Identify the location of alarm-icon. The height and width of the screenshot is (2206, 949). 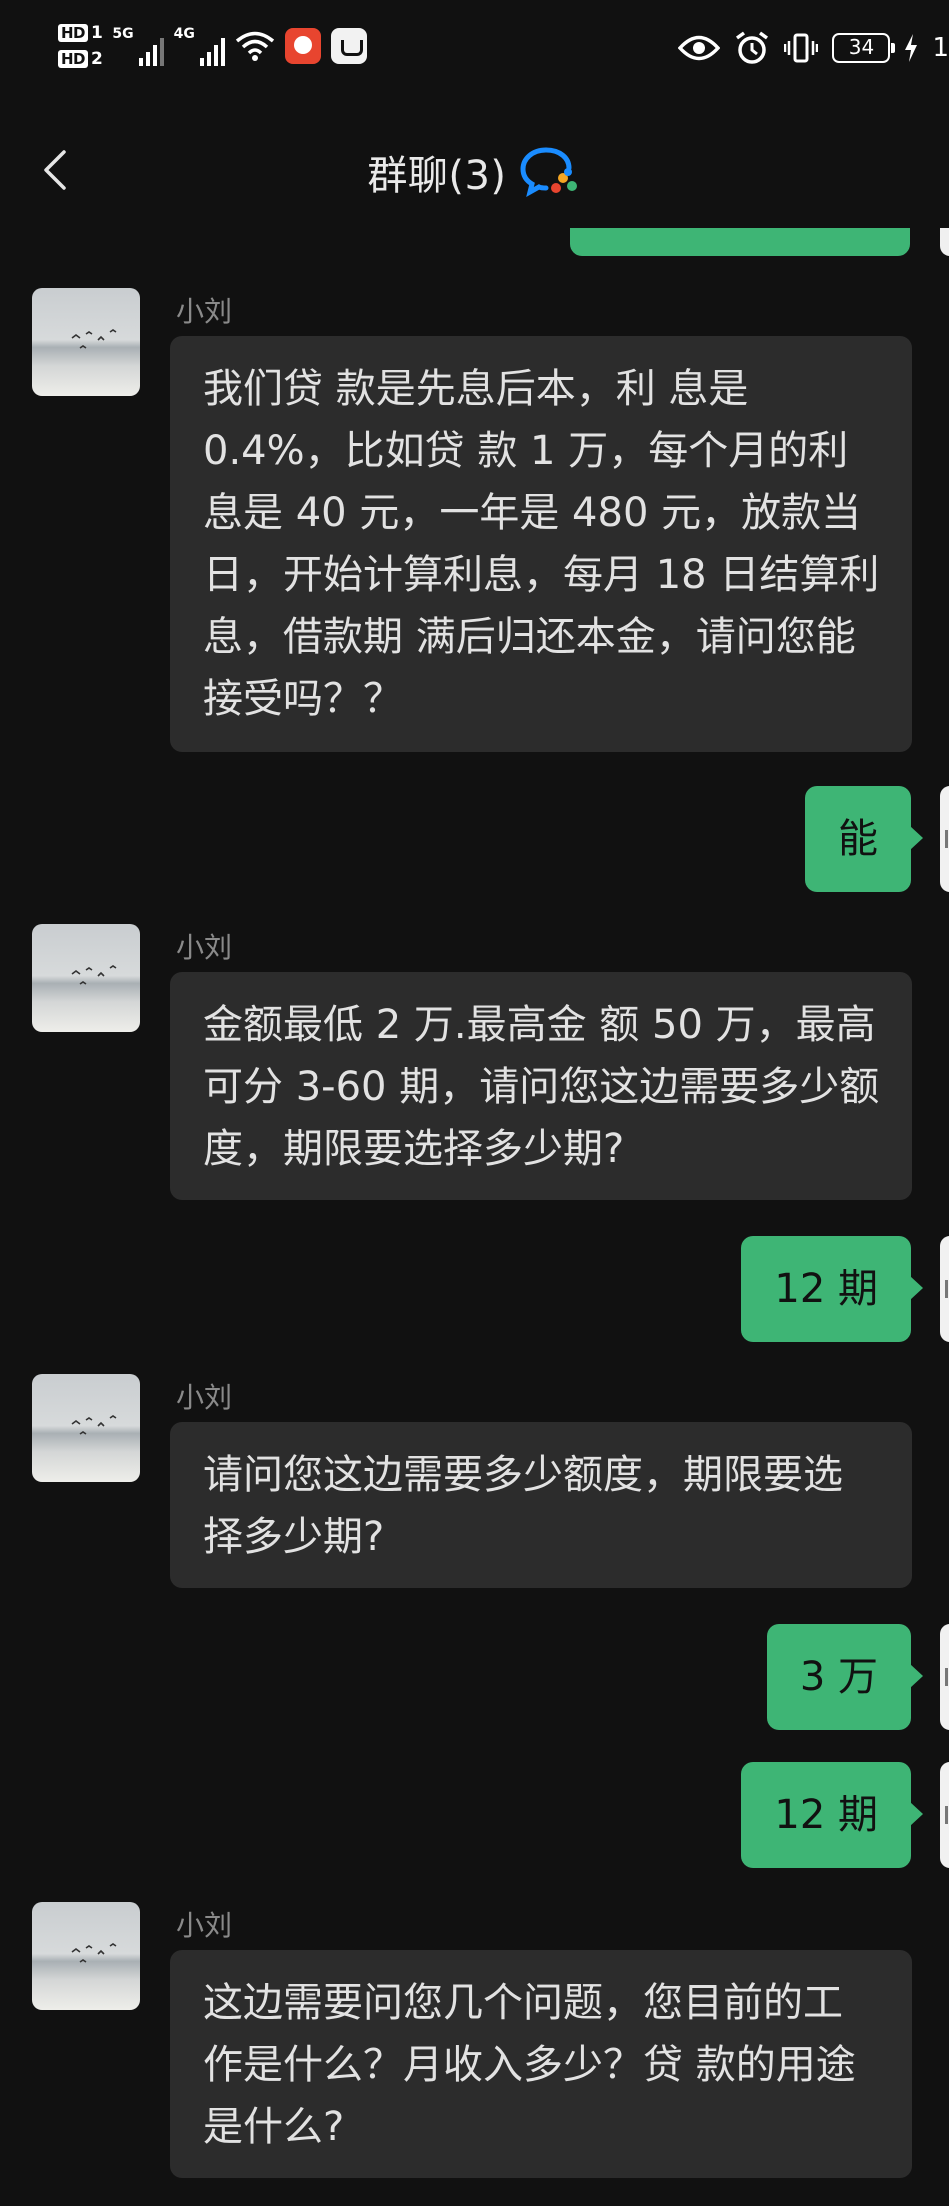
(752, 47).